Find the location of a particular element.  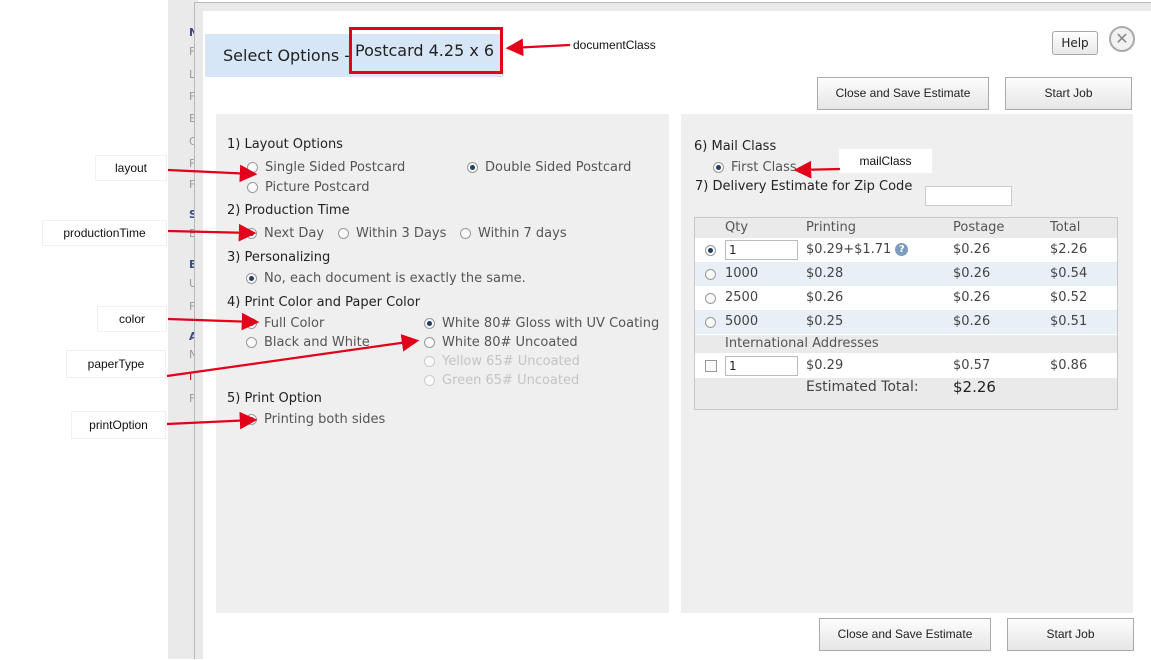

arrow-mail-class is located at coordinates (817, 169).